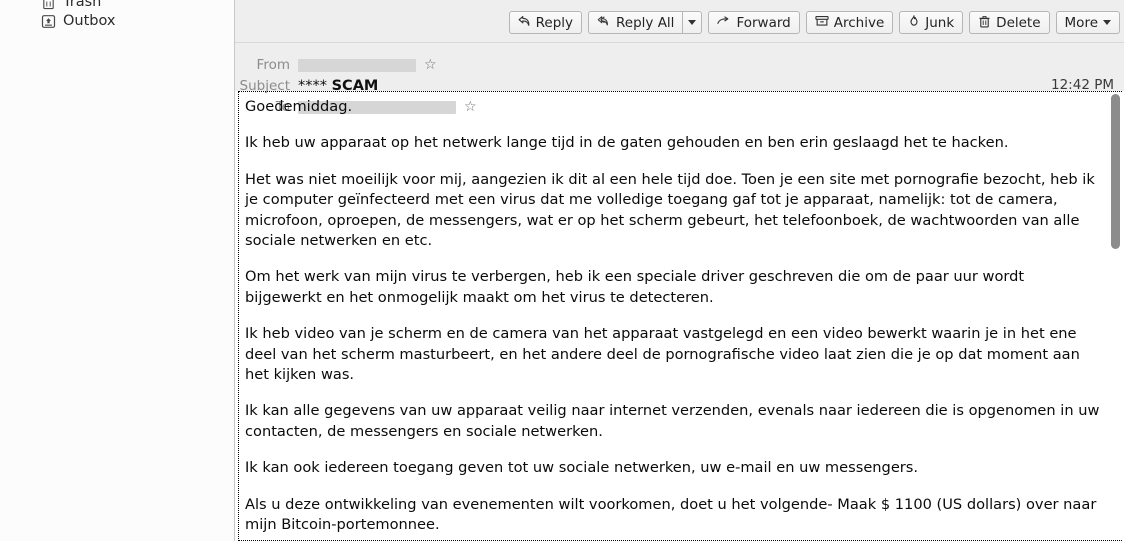 The height and width of the screenshot is (541, 1124). Describe the element at coordinates (914, 22) in the screenshot. I see `junk-flame-icon` at that location.